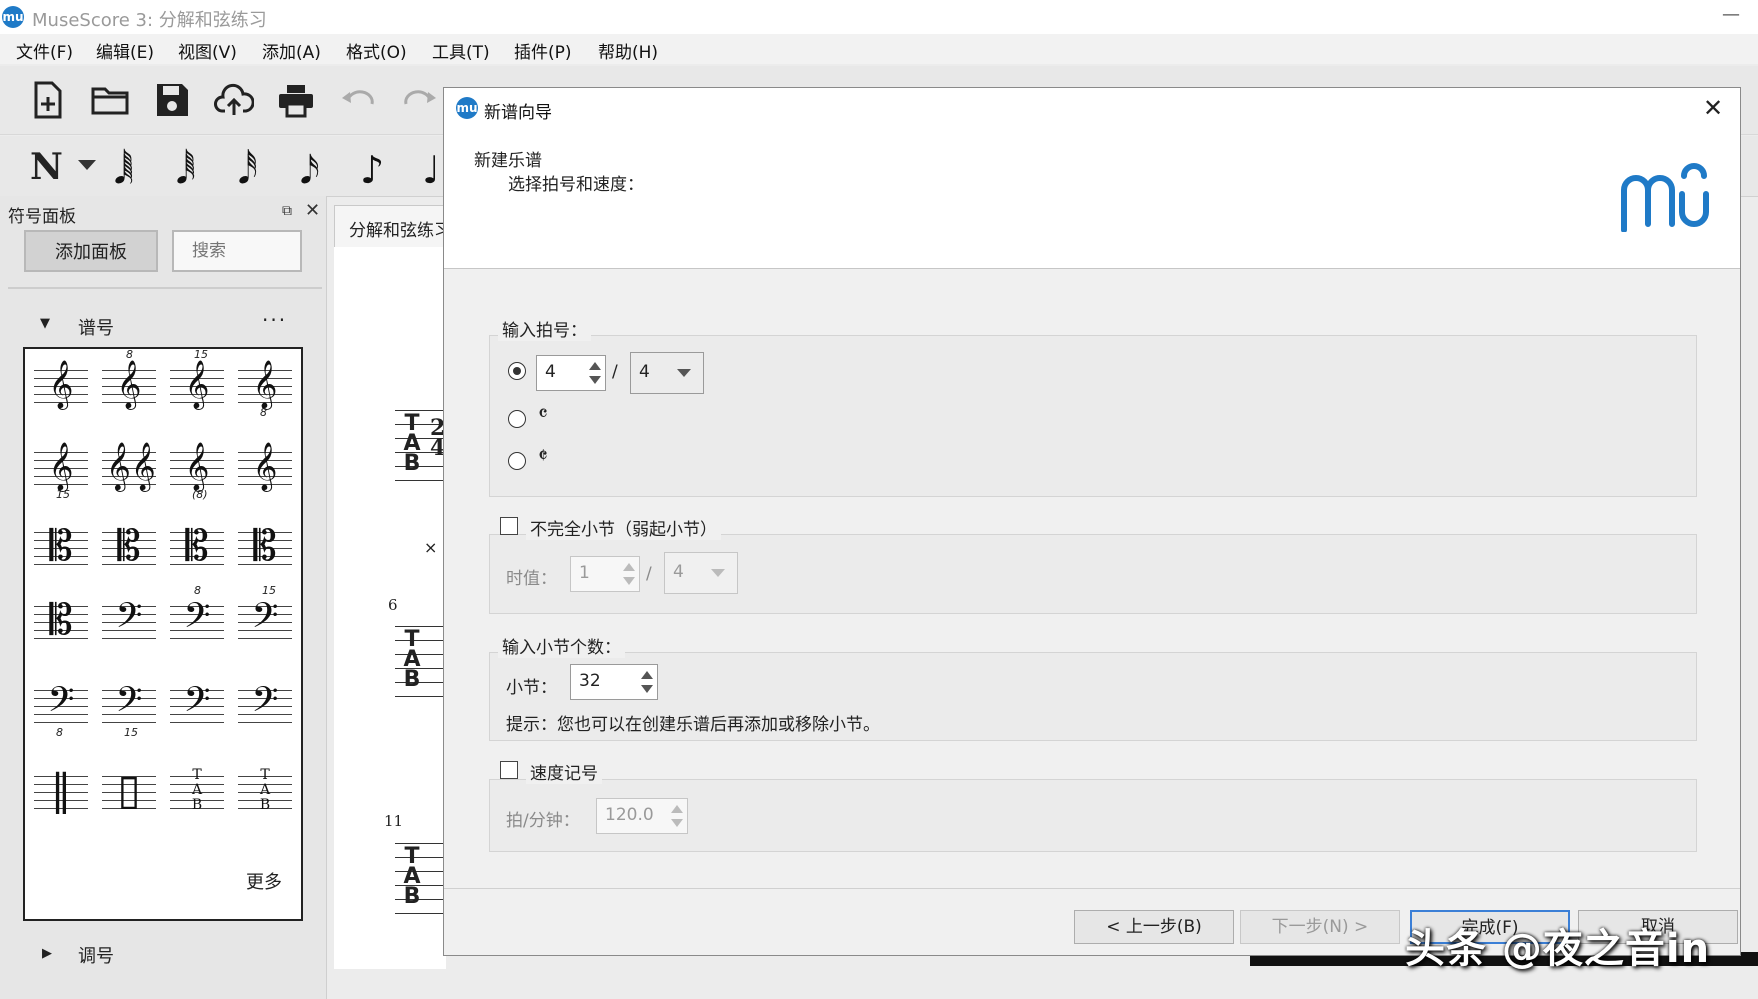 This screenshot has width=1758, height=999. I want to click on wizard-page-title: 新建乐谱, so click(508, 161).